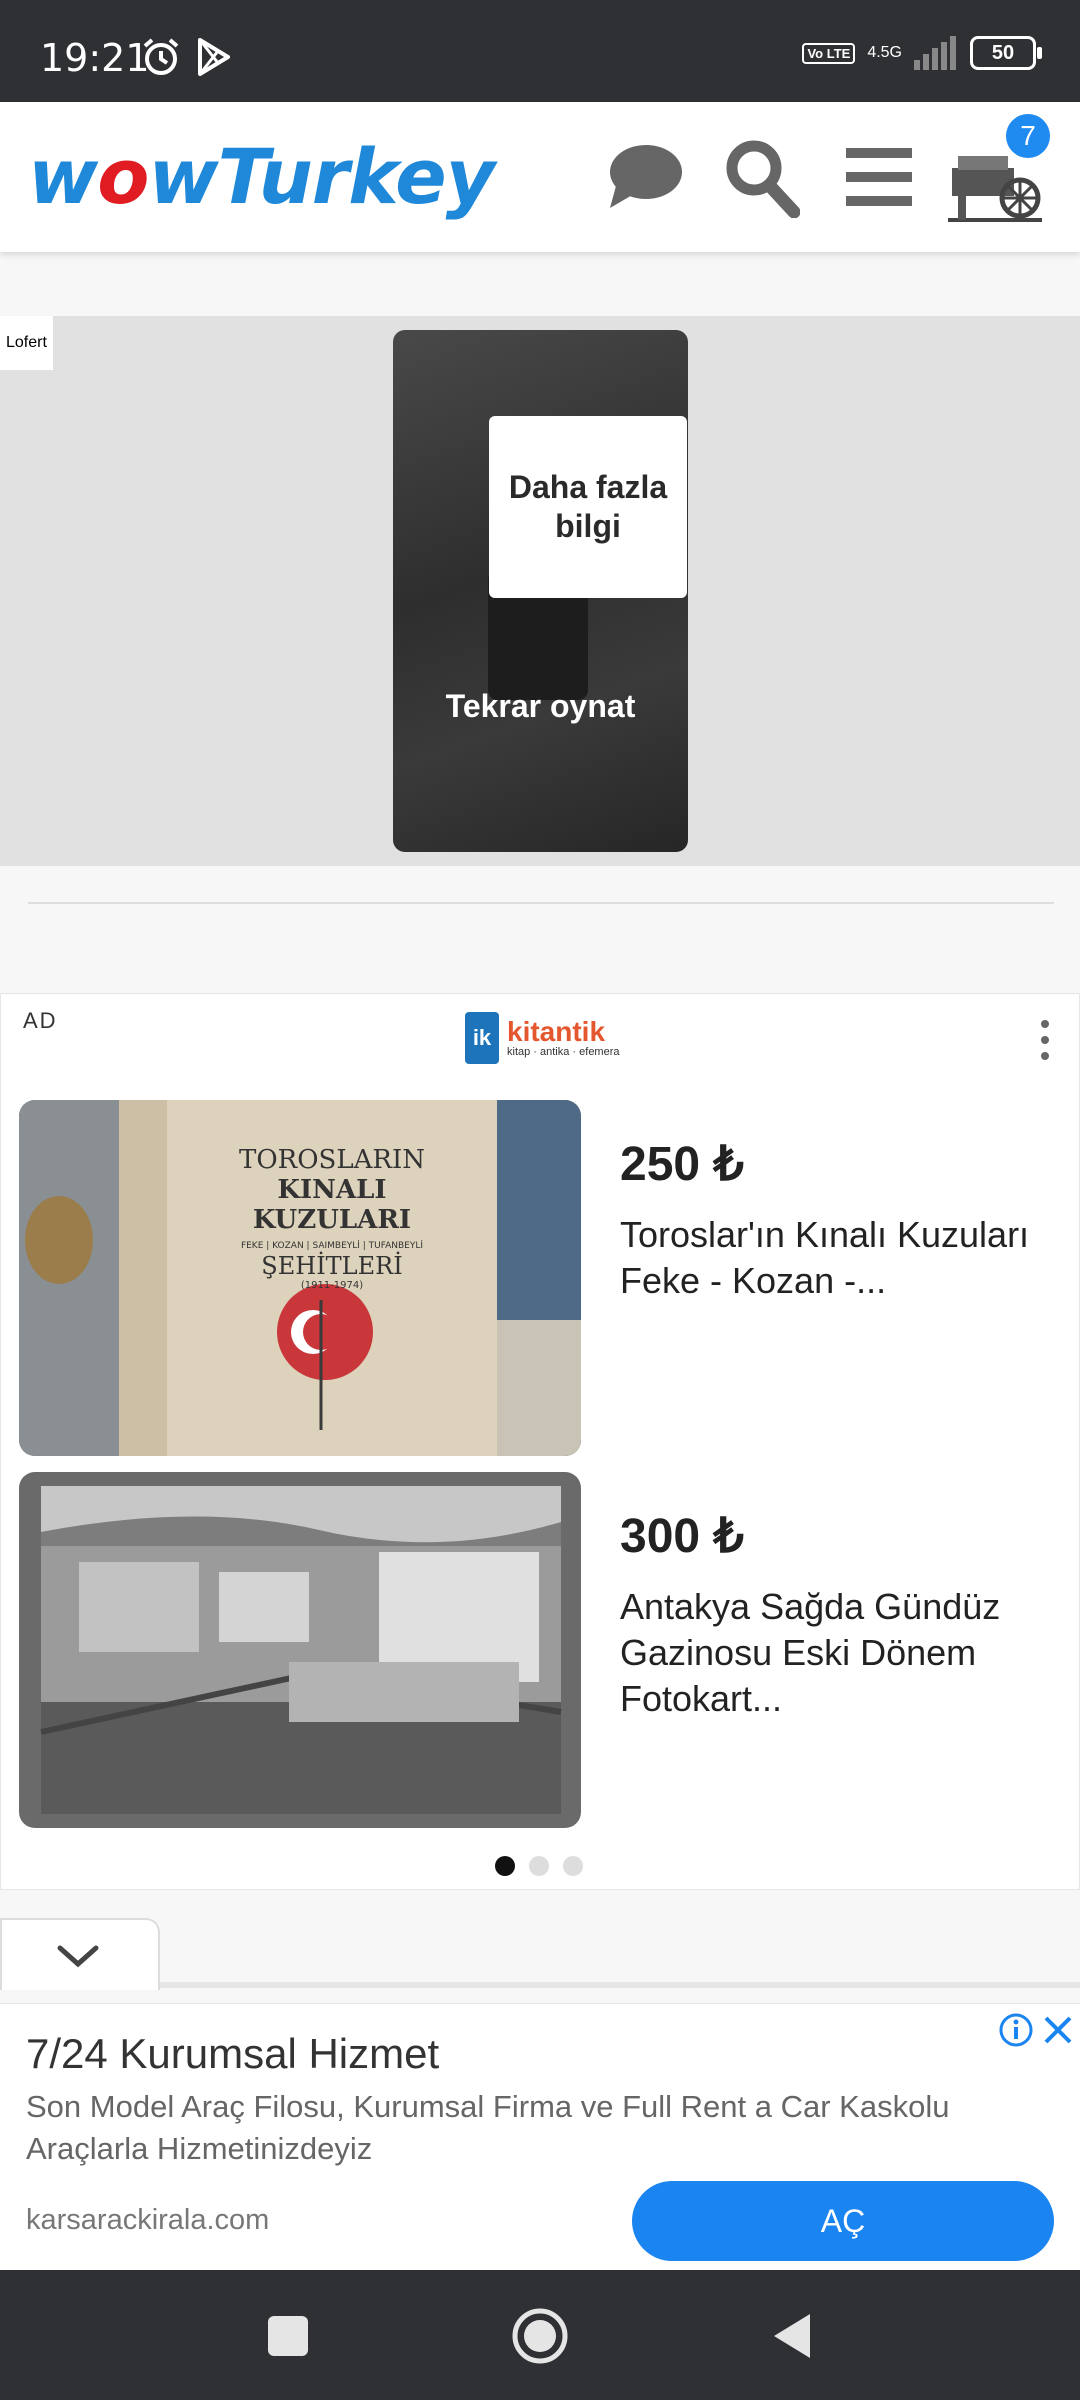  What do you see at coordinates (232, 2054) in the screenshot?
I see `banner-title: 7/24 Kurumsal Hizmet` at bounding box center [232, 2054].